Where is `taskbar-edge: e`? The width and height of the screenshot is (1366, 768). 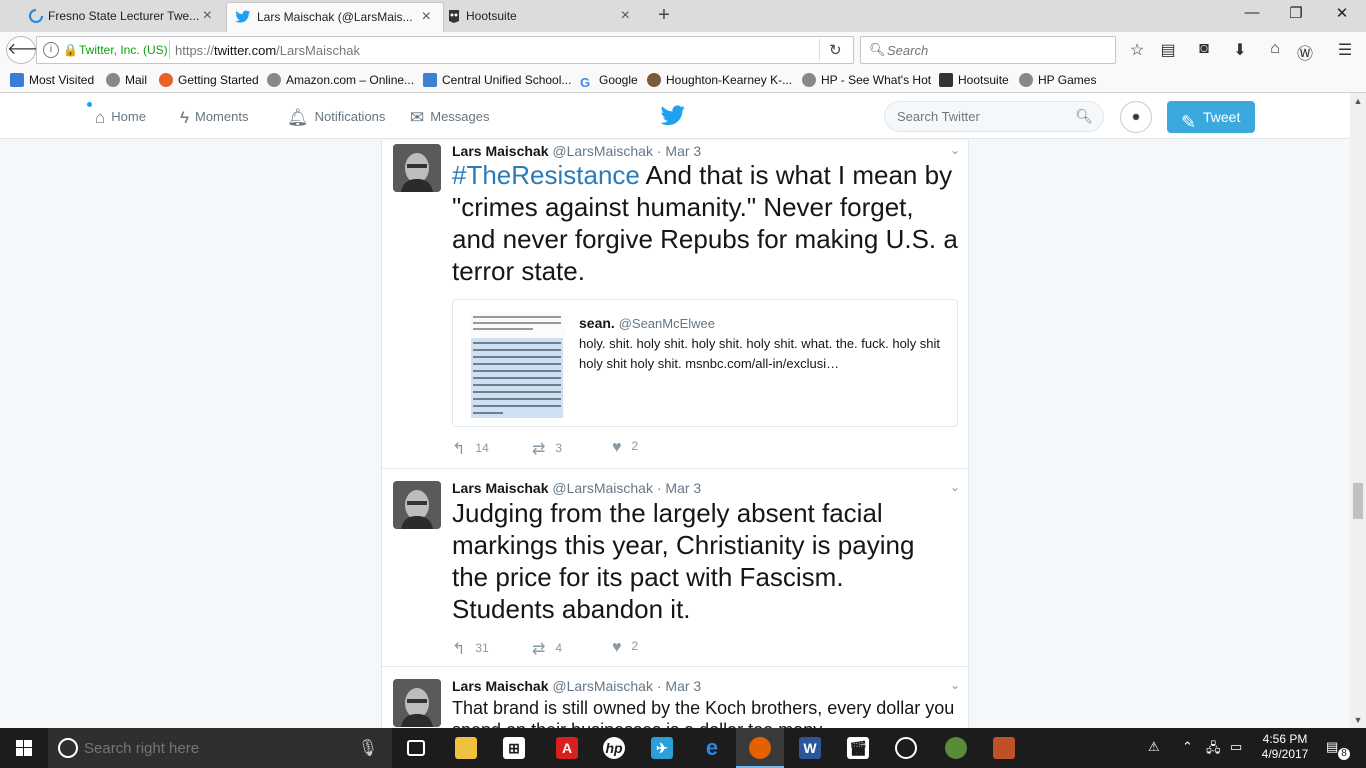
taskbar-edge: e is located at coordinates (712, 748).